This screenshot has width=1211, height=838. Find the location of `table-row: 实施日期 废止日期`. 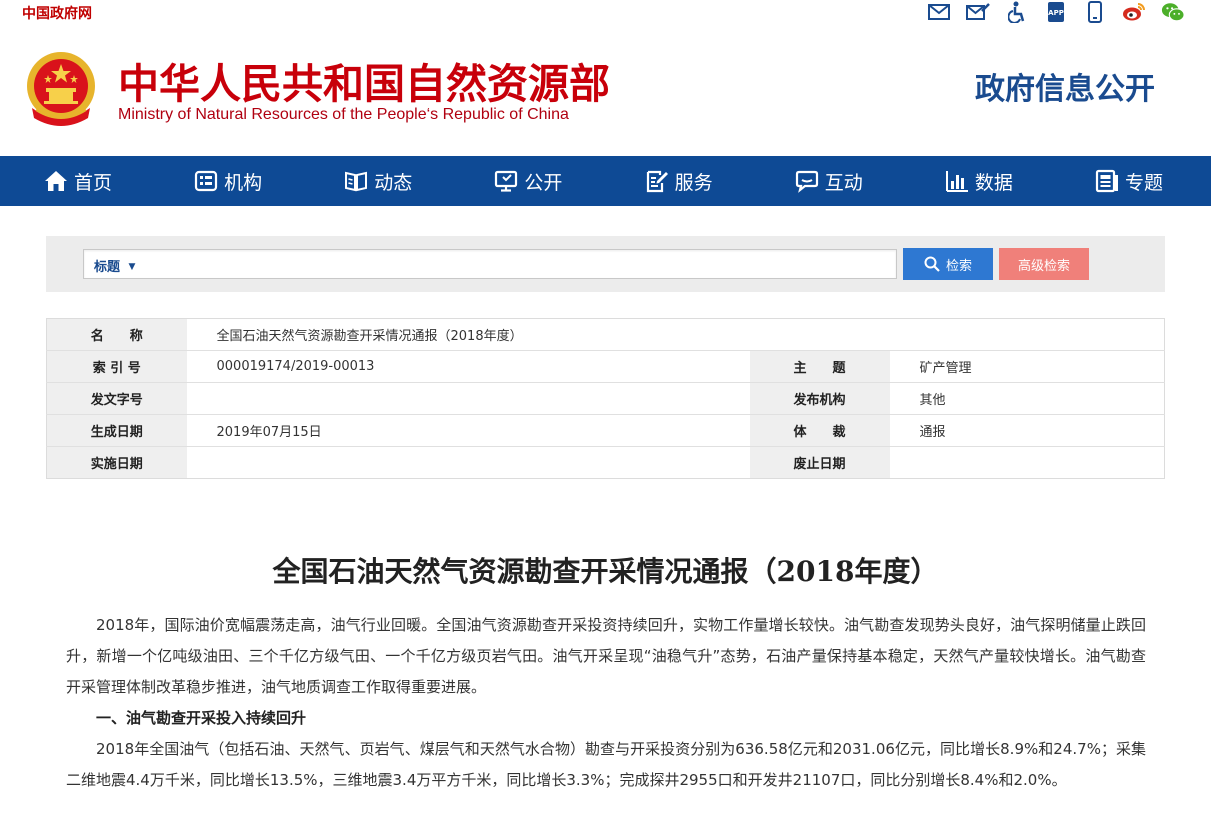

table-row: 实施日期 废止日期 is located at coordinates (605, 462).